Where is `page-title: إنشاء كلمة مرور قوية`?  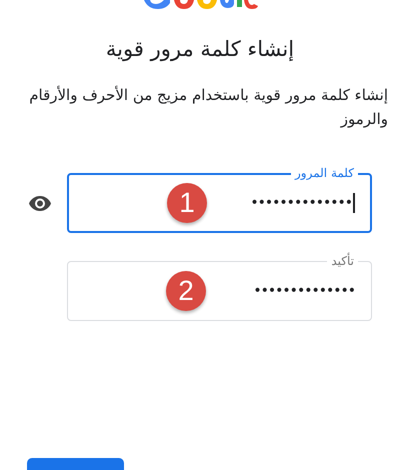 page-title: إنشاء كلمة مرور قوية is located at coordinates (200, 49).